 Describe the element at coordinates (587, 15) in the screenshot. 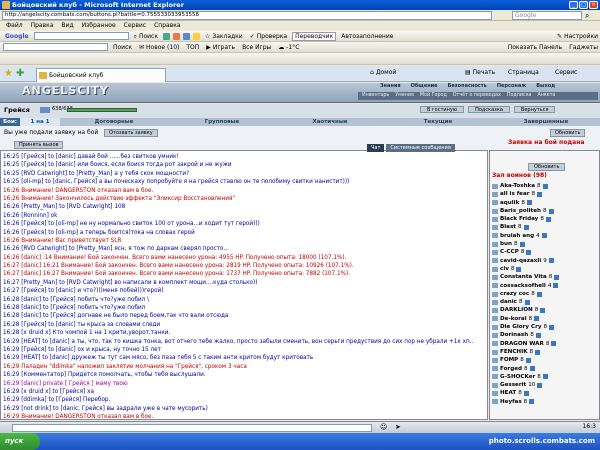

I see `search-icon: ⌕` at that location.